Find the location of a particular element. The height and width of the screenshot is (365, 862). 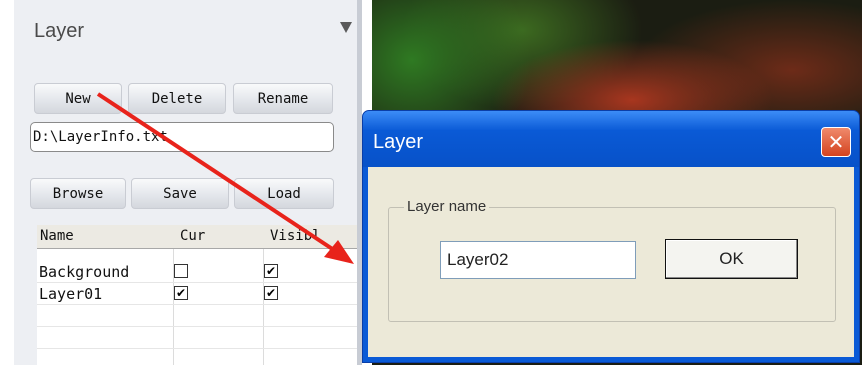

table-header: Name Cur Visibl is located at coordinates (197, 237).